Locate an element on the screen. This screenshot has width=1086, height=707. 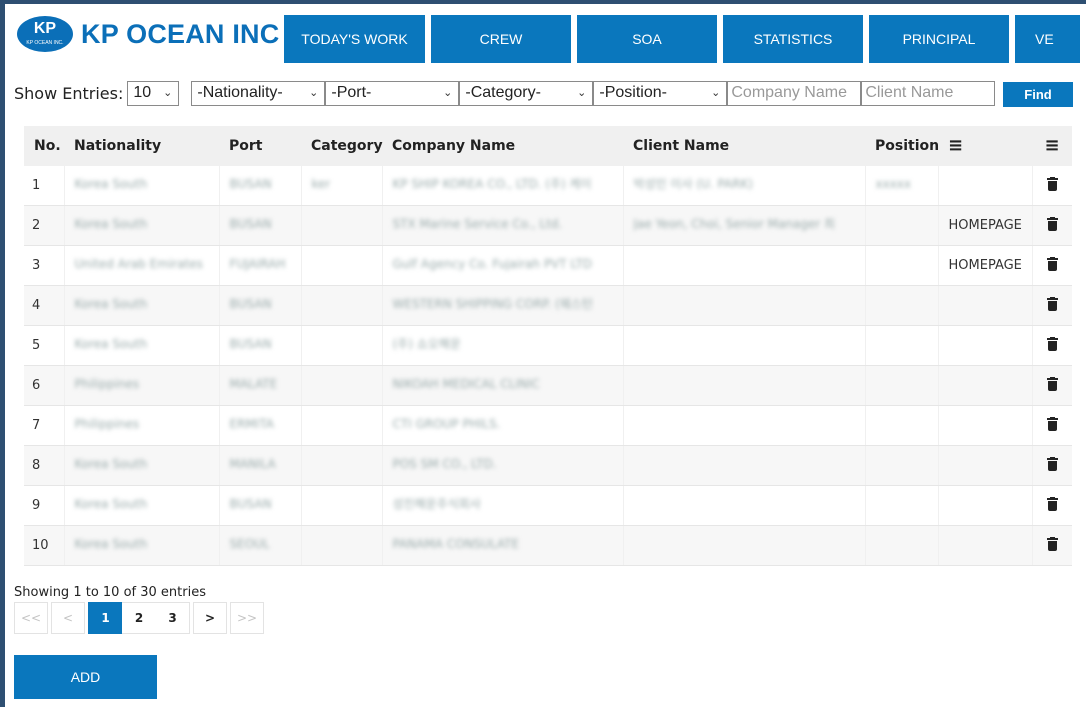
nav-vessel: VE is located at coordinates (1047, 39).